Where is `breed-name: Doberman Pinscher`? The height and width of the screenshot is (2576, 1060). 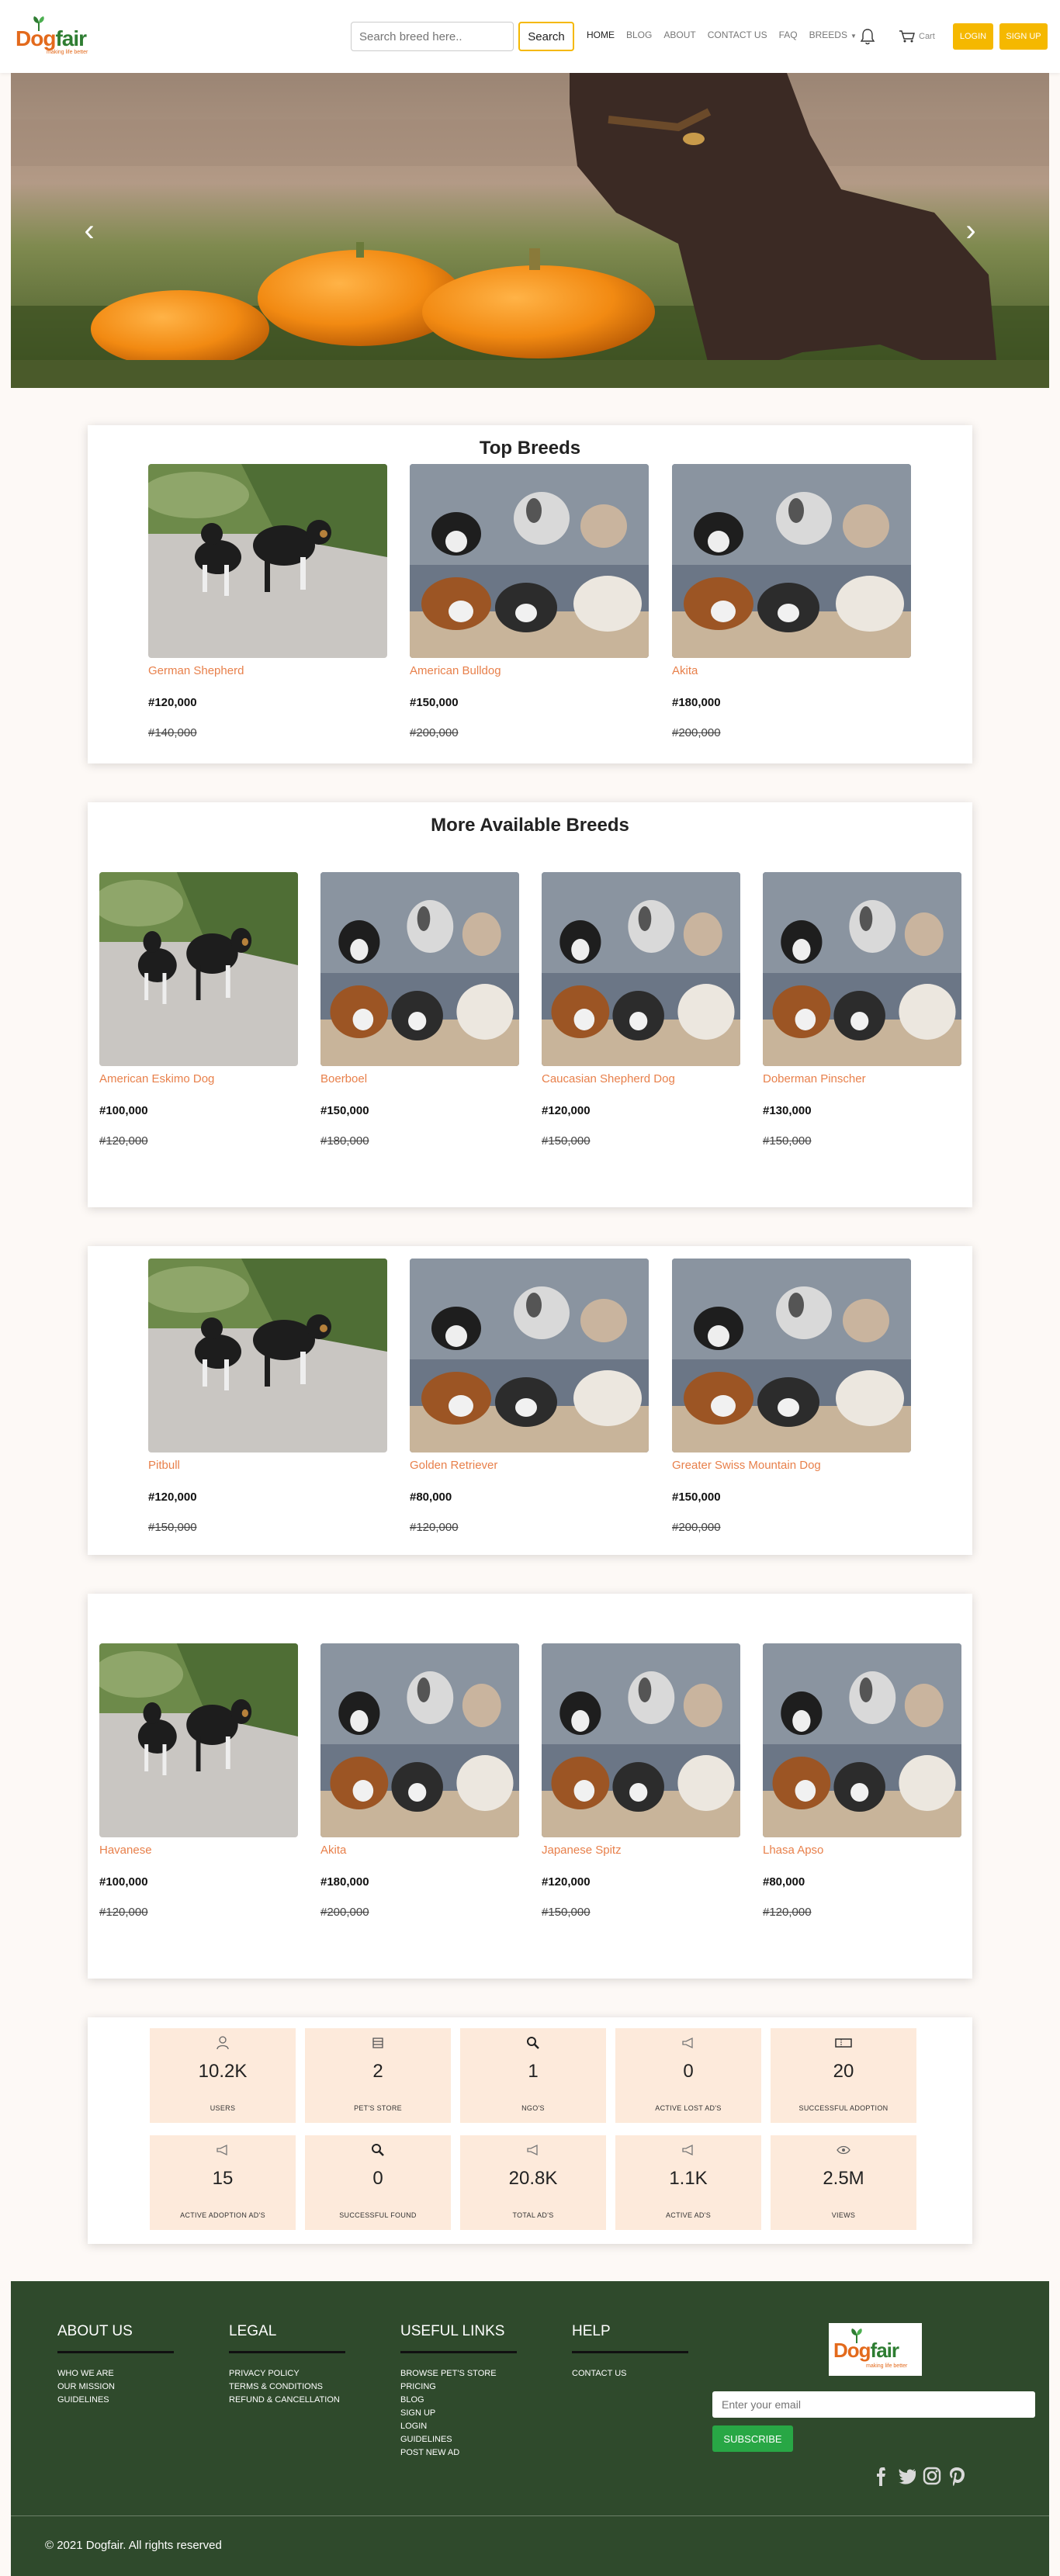 breed-name: Doberman Pinscher is located at coordinates (862, 1078).